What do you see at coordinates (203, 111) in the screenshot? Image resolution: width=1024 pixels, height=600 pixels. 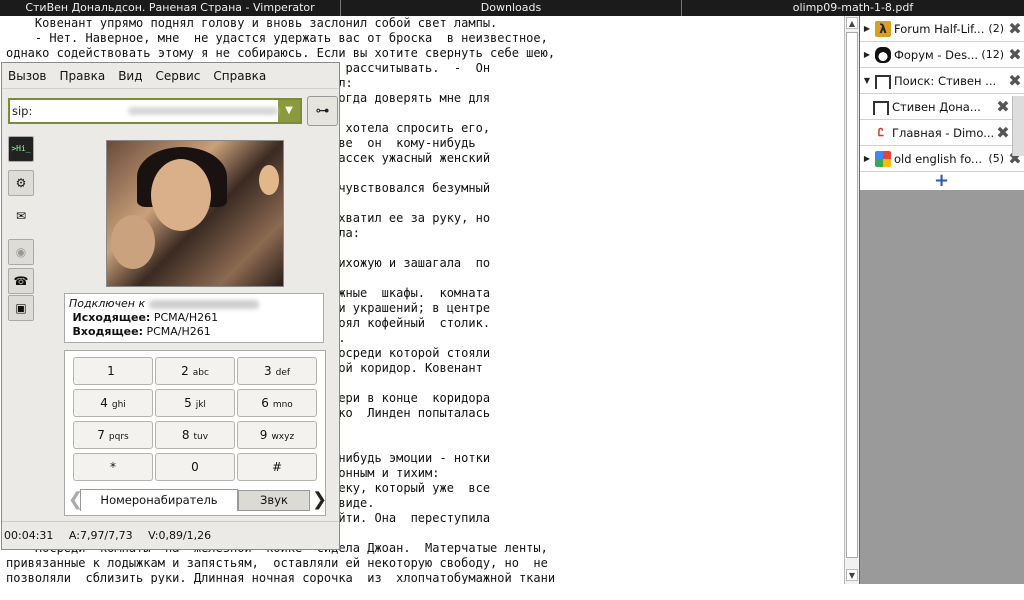 I see `blurred-address` at bounding box center [203, 111].